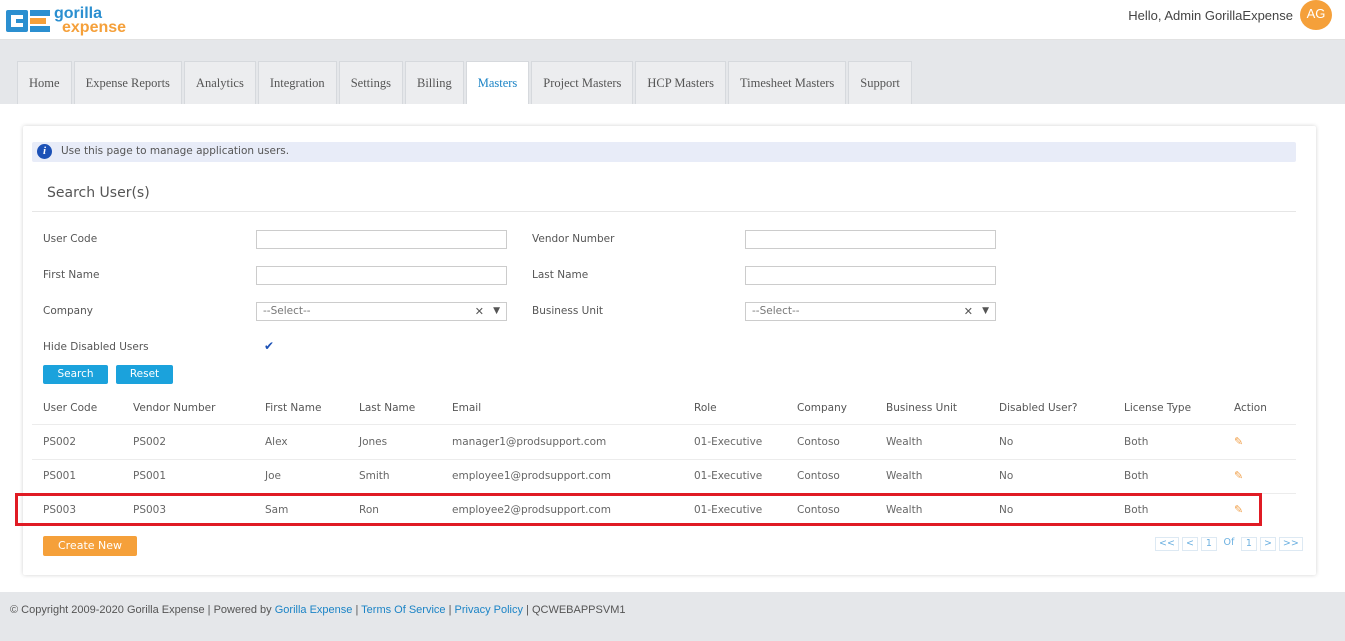 The width and height of the screenshot is (1345, 641). Describe the element at coordinates (44, 82) in the screenshot. I see `tab-home: Home` at that location.